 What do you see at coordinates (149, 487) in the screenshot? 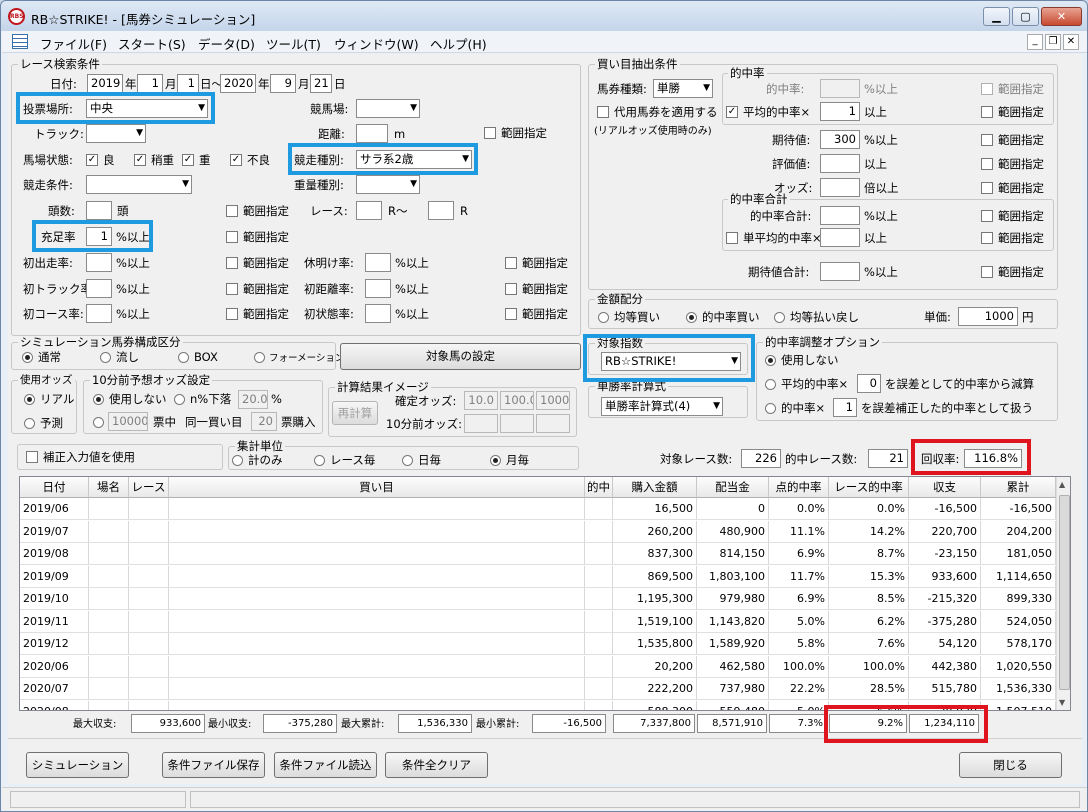
I see `header-race: レース` at bounding box center [149, 487].